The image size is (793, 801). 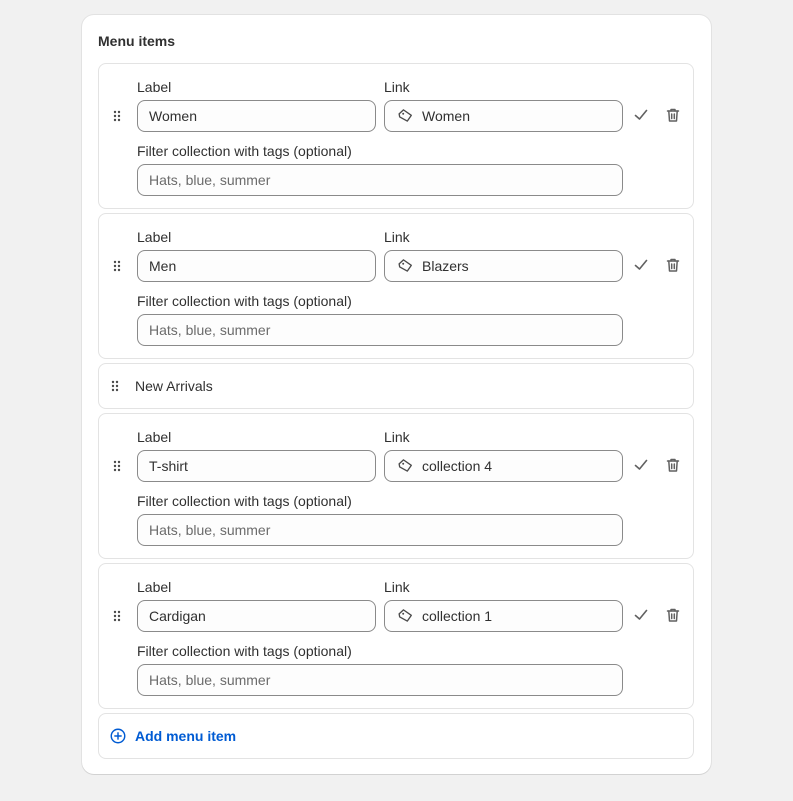 I want to click on link-input: Blazers, so click(x=503, y=266).